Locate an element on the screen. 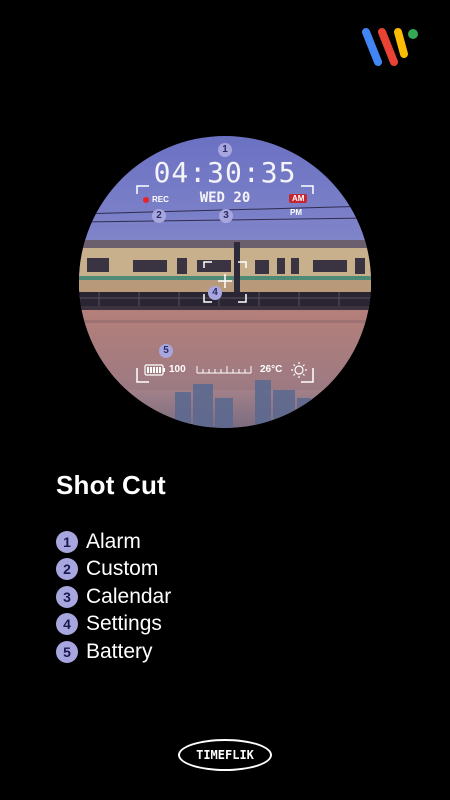 The width and height of the screenshot is (450, 800). feature-number-badge: 3 is located at coordinates (67, 596).